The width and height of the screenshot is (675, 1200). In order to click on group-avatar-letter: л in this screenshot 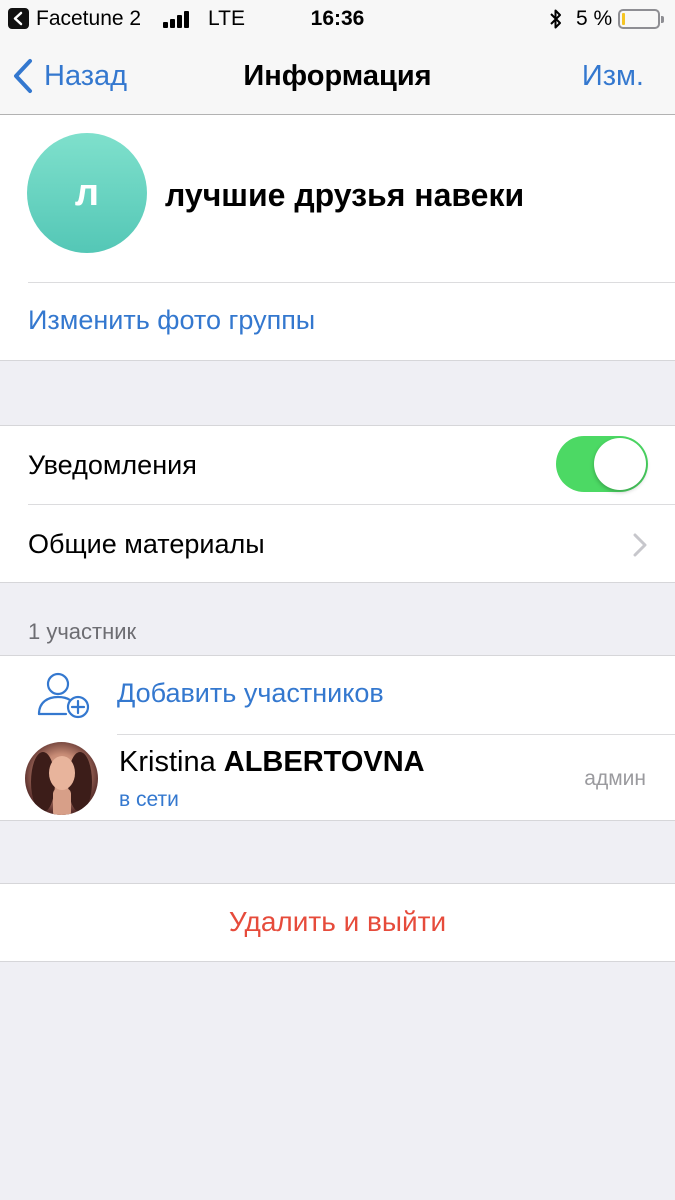, I will do `click(87, 192)`.